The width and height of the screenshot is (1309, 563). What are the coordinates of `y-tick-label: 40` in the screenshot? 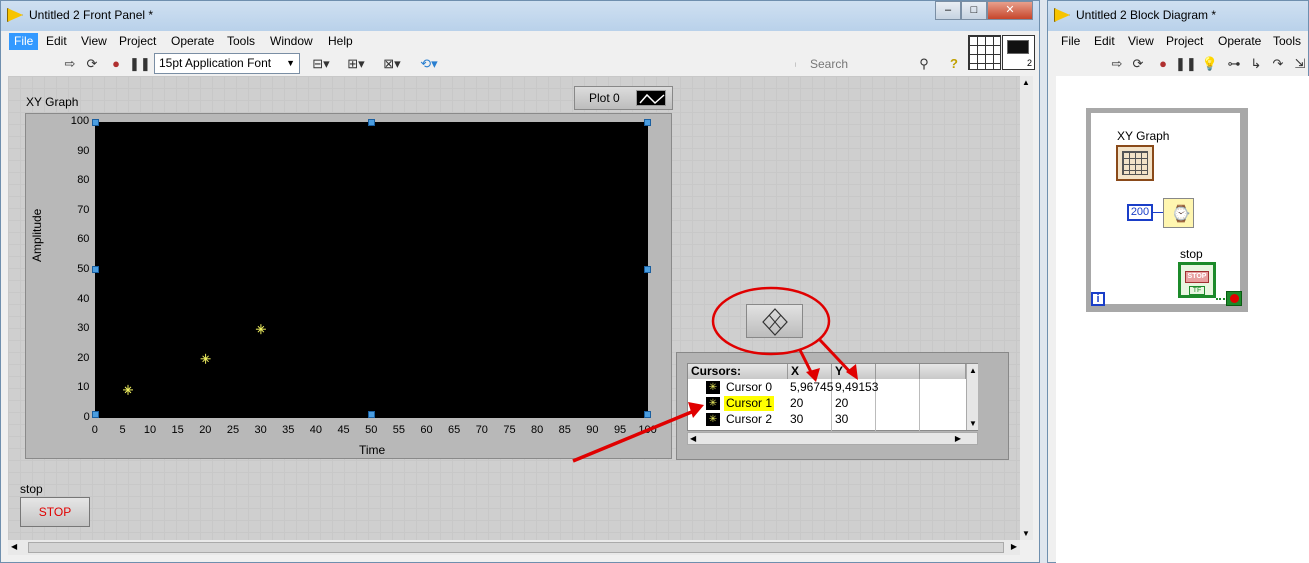 It's located at (83, 298).